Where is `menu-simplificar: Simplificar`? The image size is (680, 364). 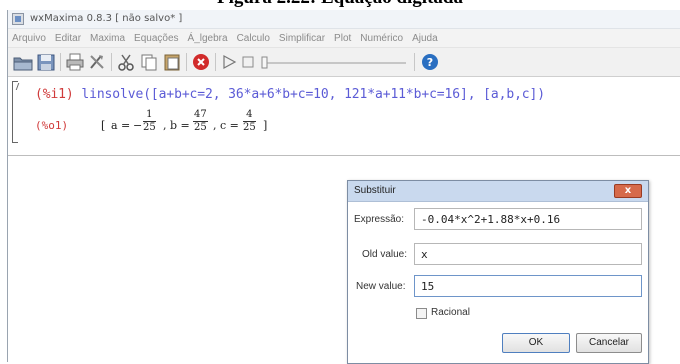 menu-simplificar: Simplificar is located at coordinates (302, 38).